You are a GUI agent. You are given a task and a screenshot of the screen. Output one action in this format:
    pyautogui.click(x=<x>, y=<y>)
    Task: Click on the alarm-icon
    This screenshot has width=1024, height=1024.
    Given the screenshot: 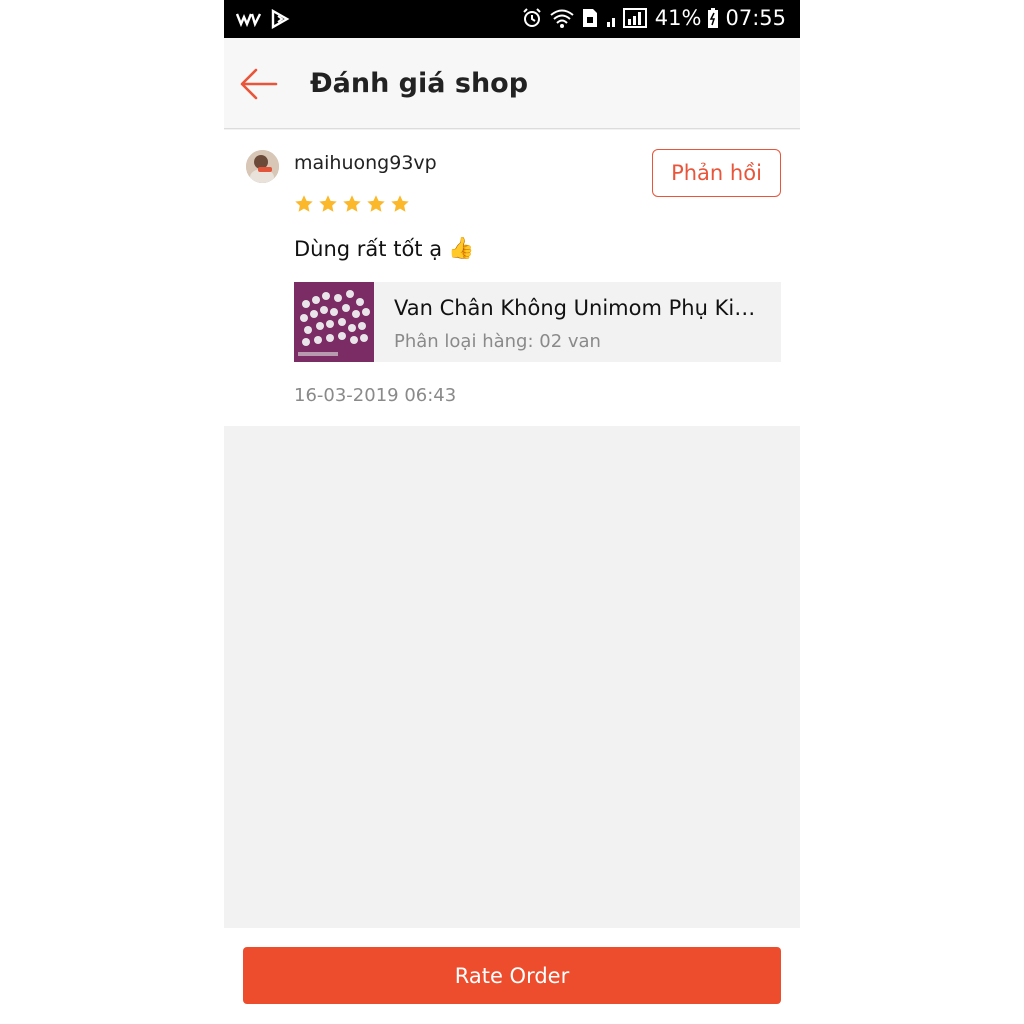 What is the action you would take?
    pyautogui.click(x=532, y=18)
    